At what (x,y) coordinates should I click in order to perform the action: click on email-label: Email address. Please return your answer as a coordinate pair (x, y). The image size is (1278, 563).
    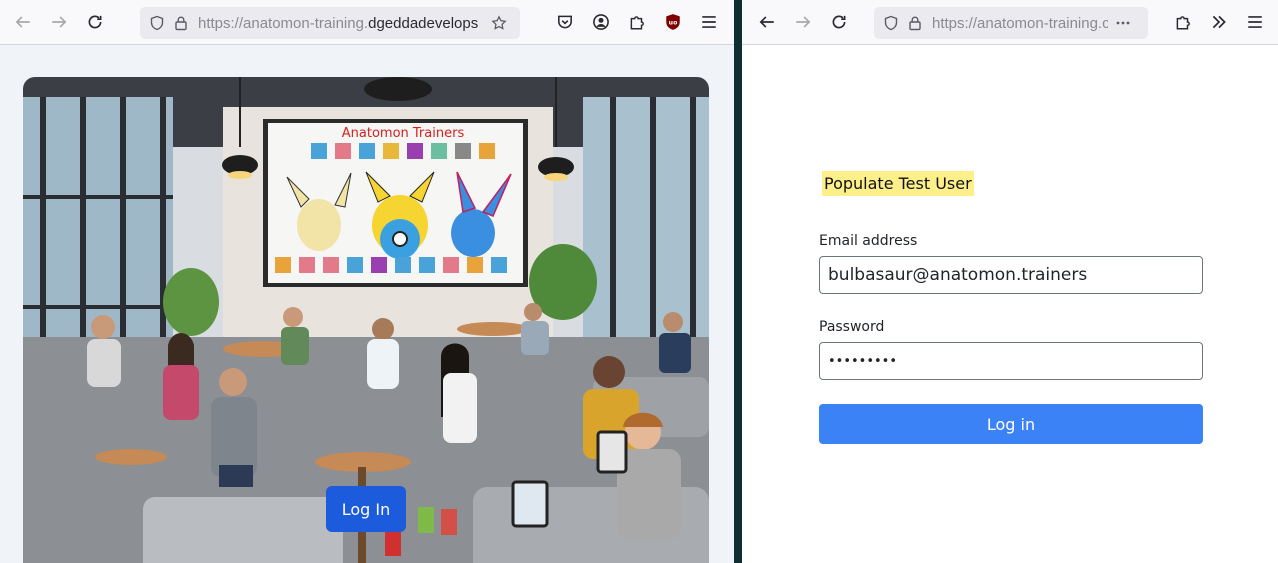
    Looking at the image, I should click on (868, 241).